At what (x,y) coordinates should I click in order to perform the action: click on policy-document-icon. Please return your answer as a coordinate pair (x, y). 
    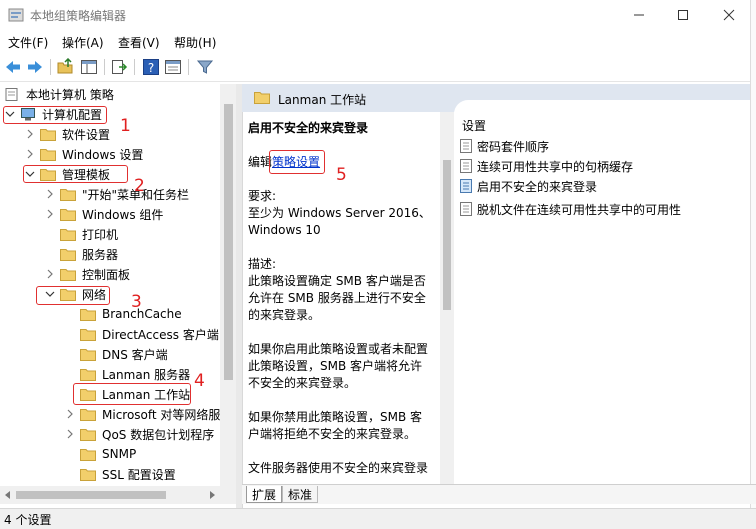
    Looking at the image, I should click on (11, 94).